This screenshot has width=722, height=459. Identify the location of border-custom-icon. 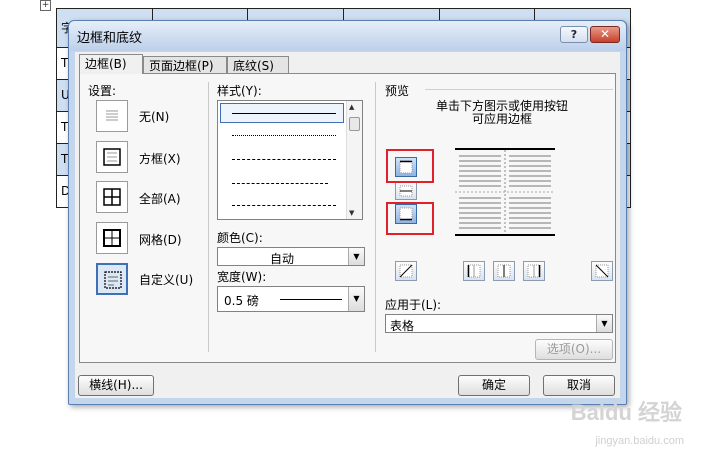
(112, 279).